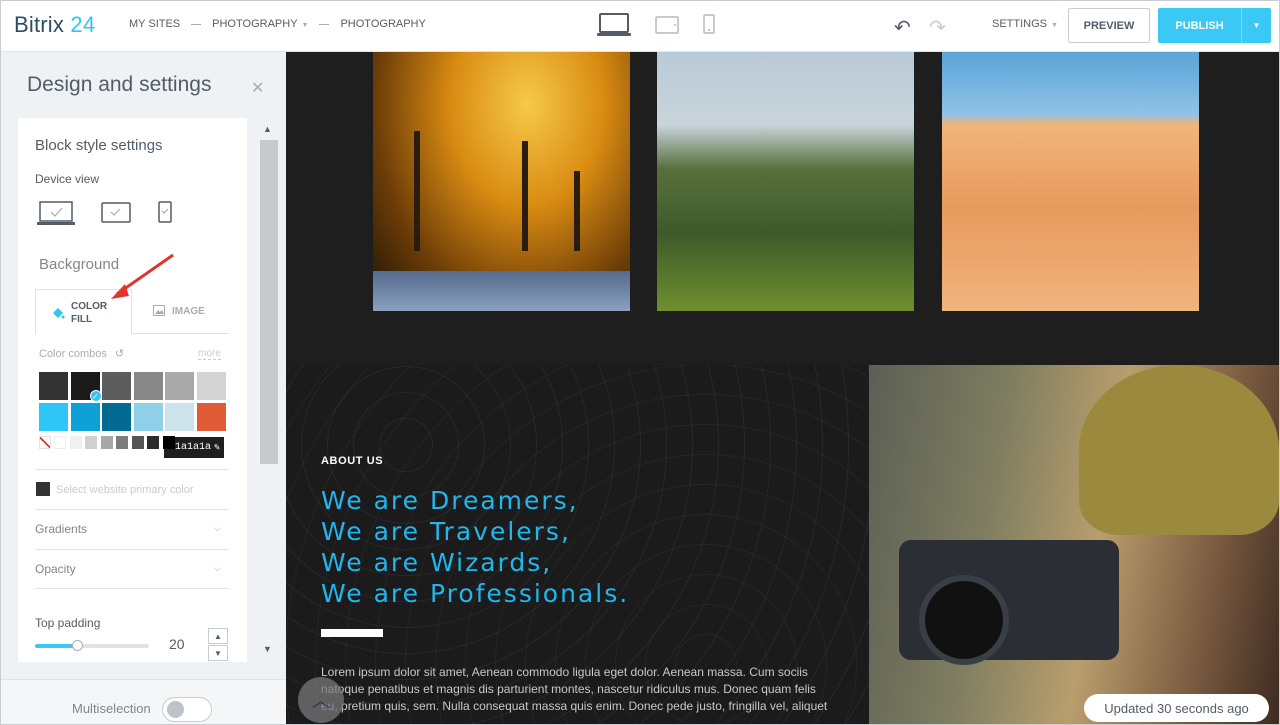 The height and width of the screenshot is (725, 1280). Describe the element at coordinates (119, 354) in the screenshot. I see `reset-icon: ↺` at that location.